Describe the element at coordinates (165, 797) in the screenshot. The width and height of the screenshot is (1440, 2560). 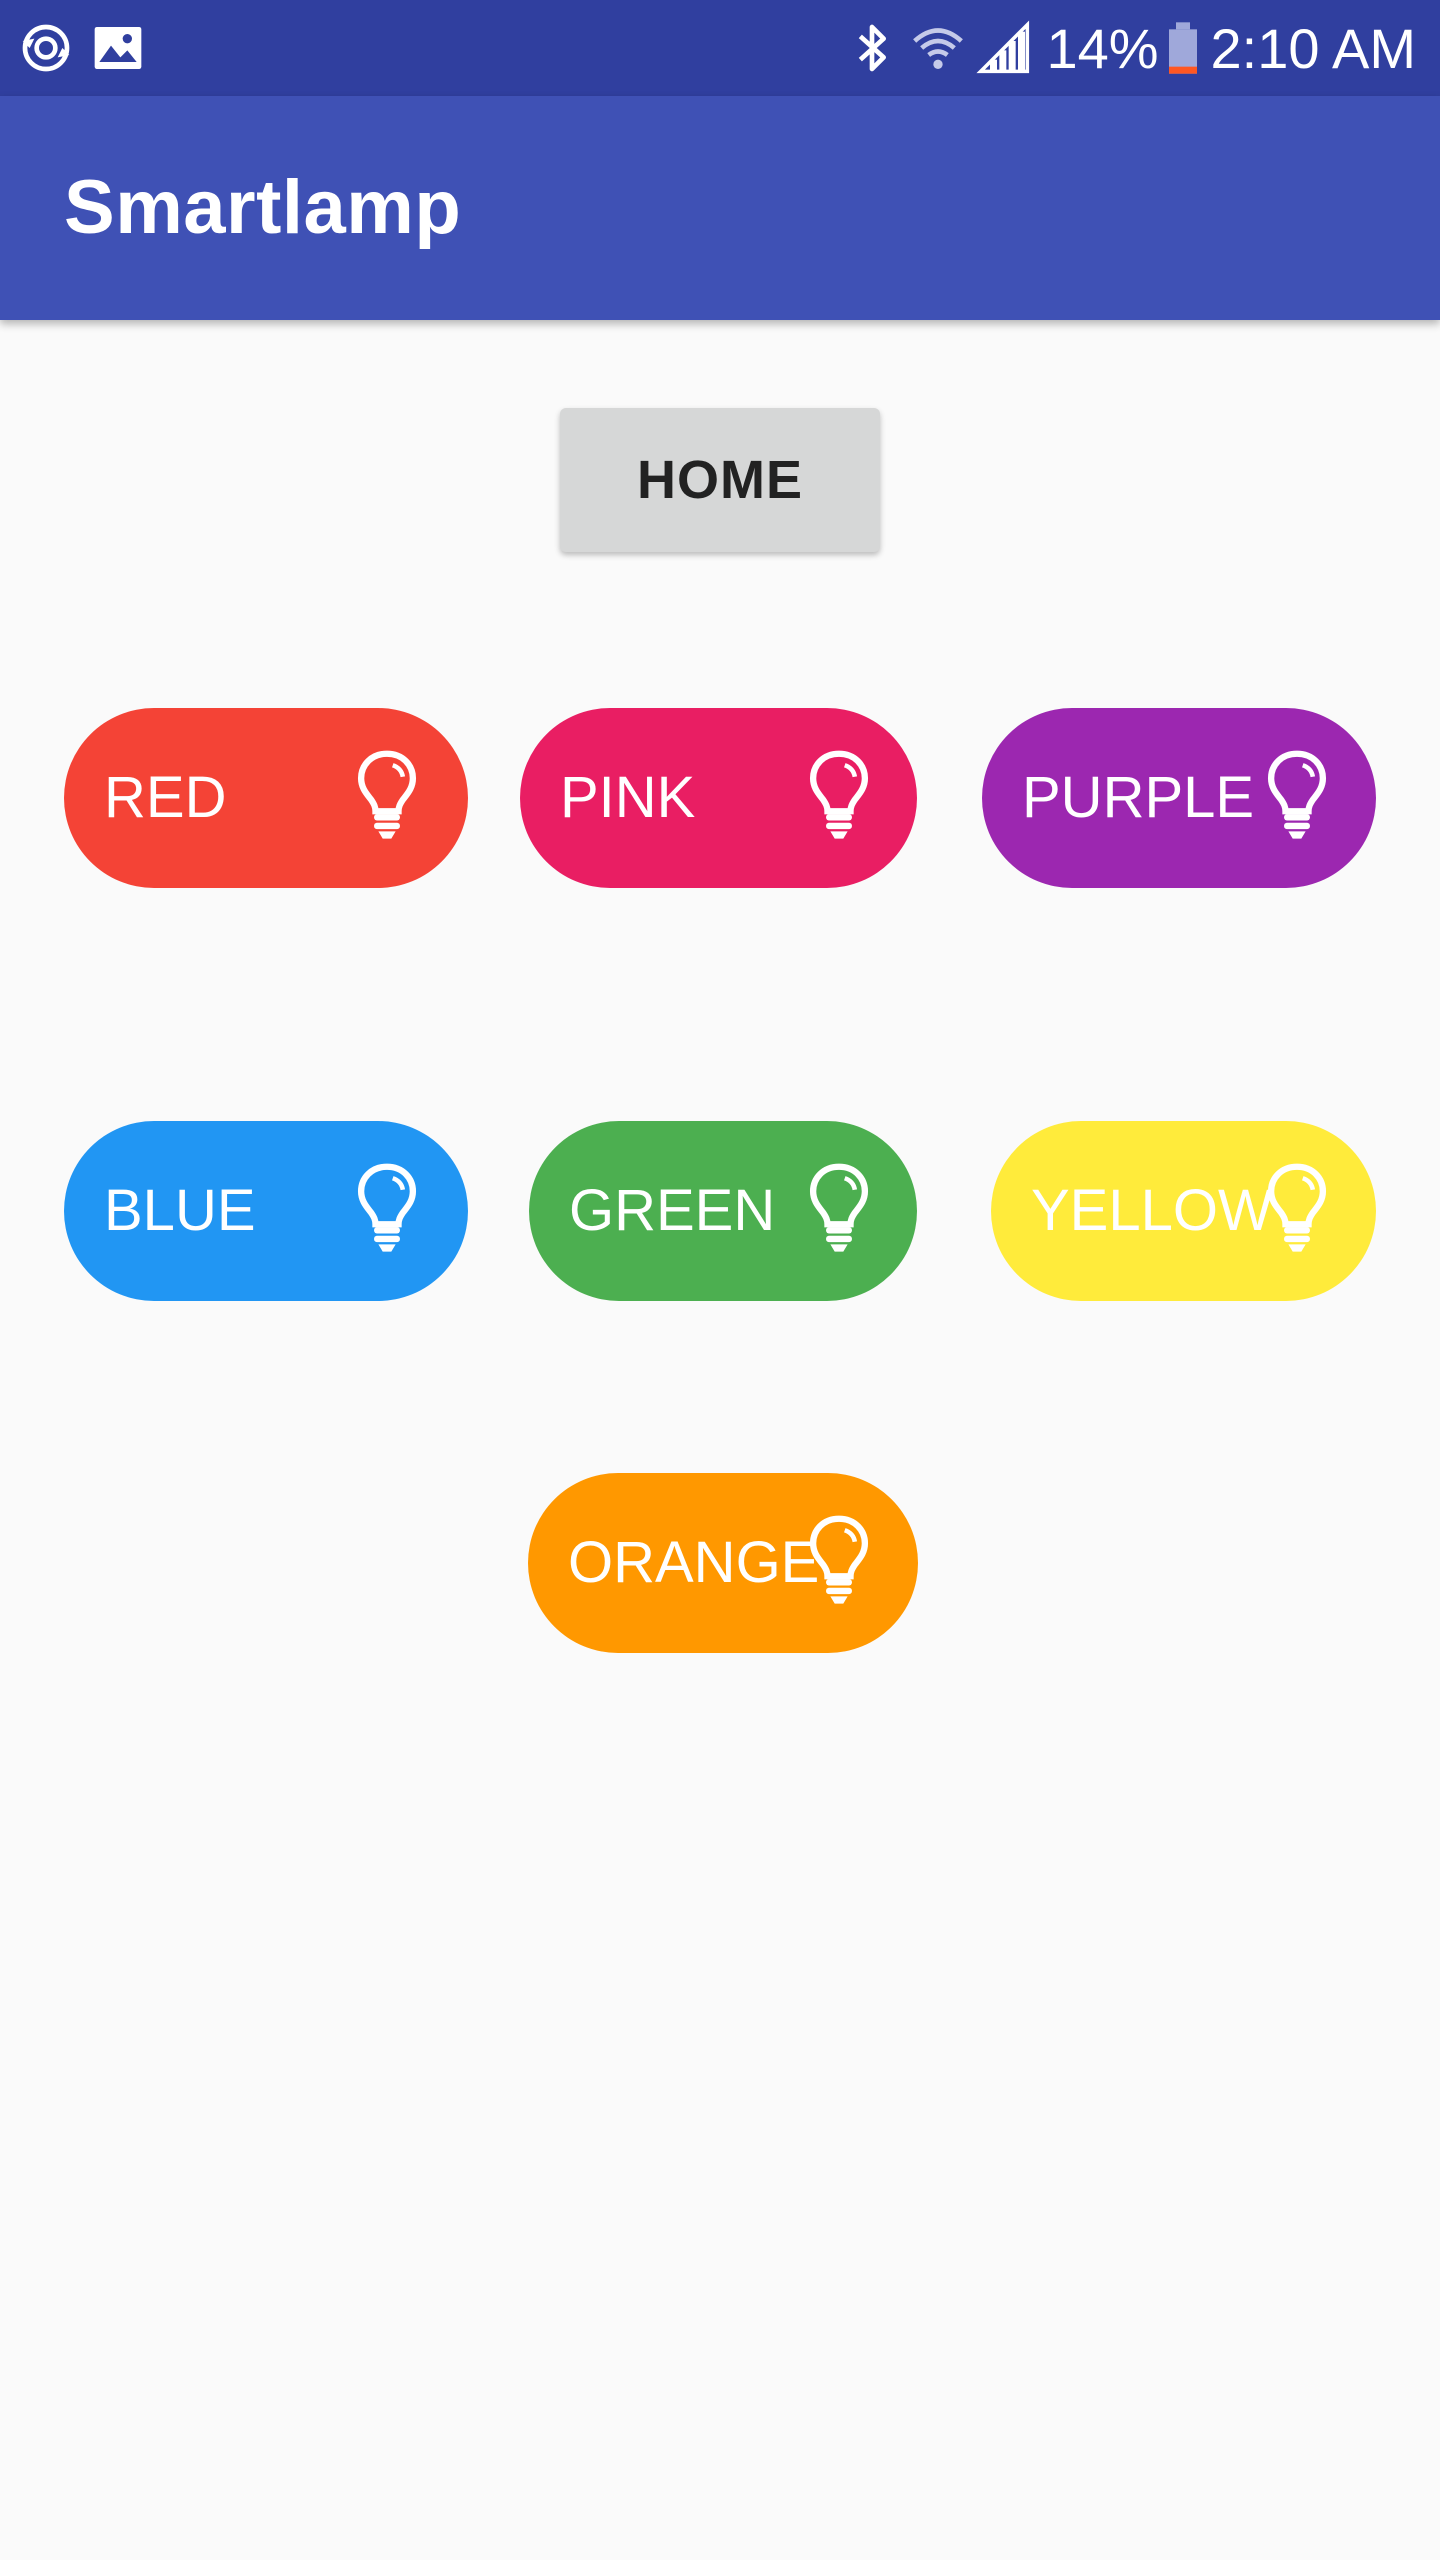
I see `red-button-label: RED` at that location.